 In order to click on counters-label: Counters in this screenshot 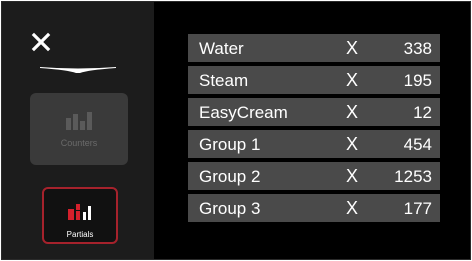, I will do `click(79, 143)`.